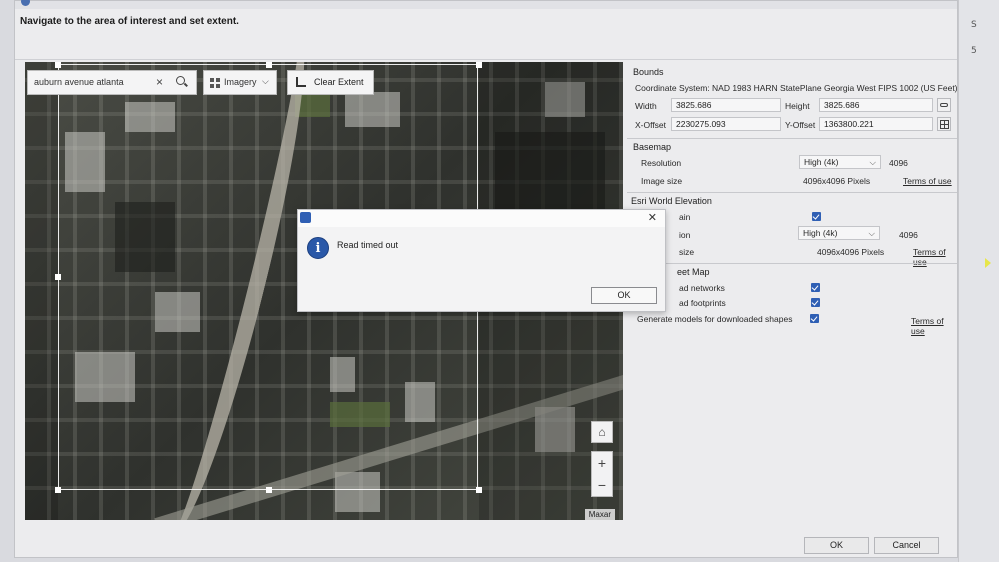  I want to click on basemap-resolution-select: High (4k) ⌵, so click(840, 162).